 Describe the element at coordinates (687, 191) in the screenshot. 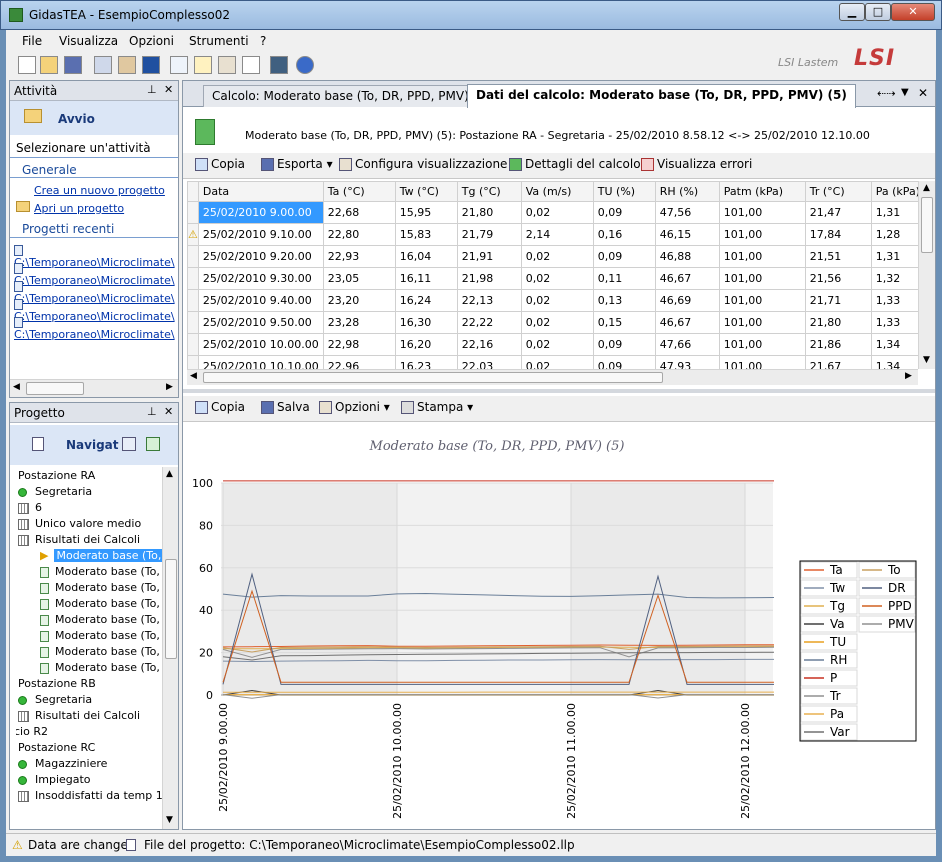

I see `column-header: RH (%)` at that location.